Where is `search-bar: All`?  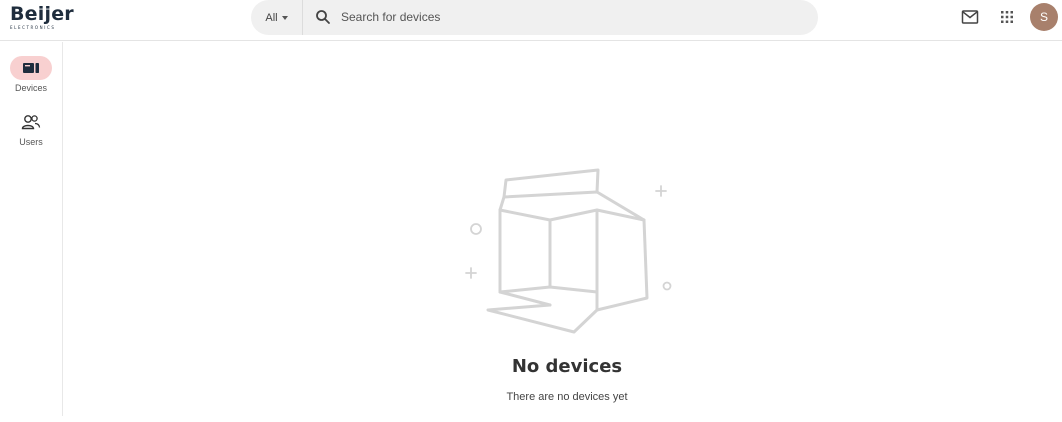
search-bar: All is located at coordinates (534, 17).